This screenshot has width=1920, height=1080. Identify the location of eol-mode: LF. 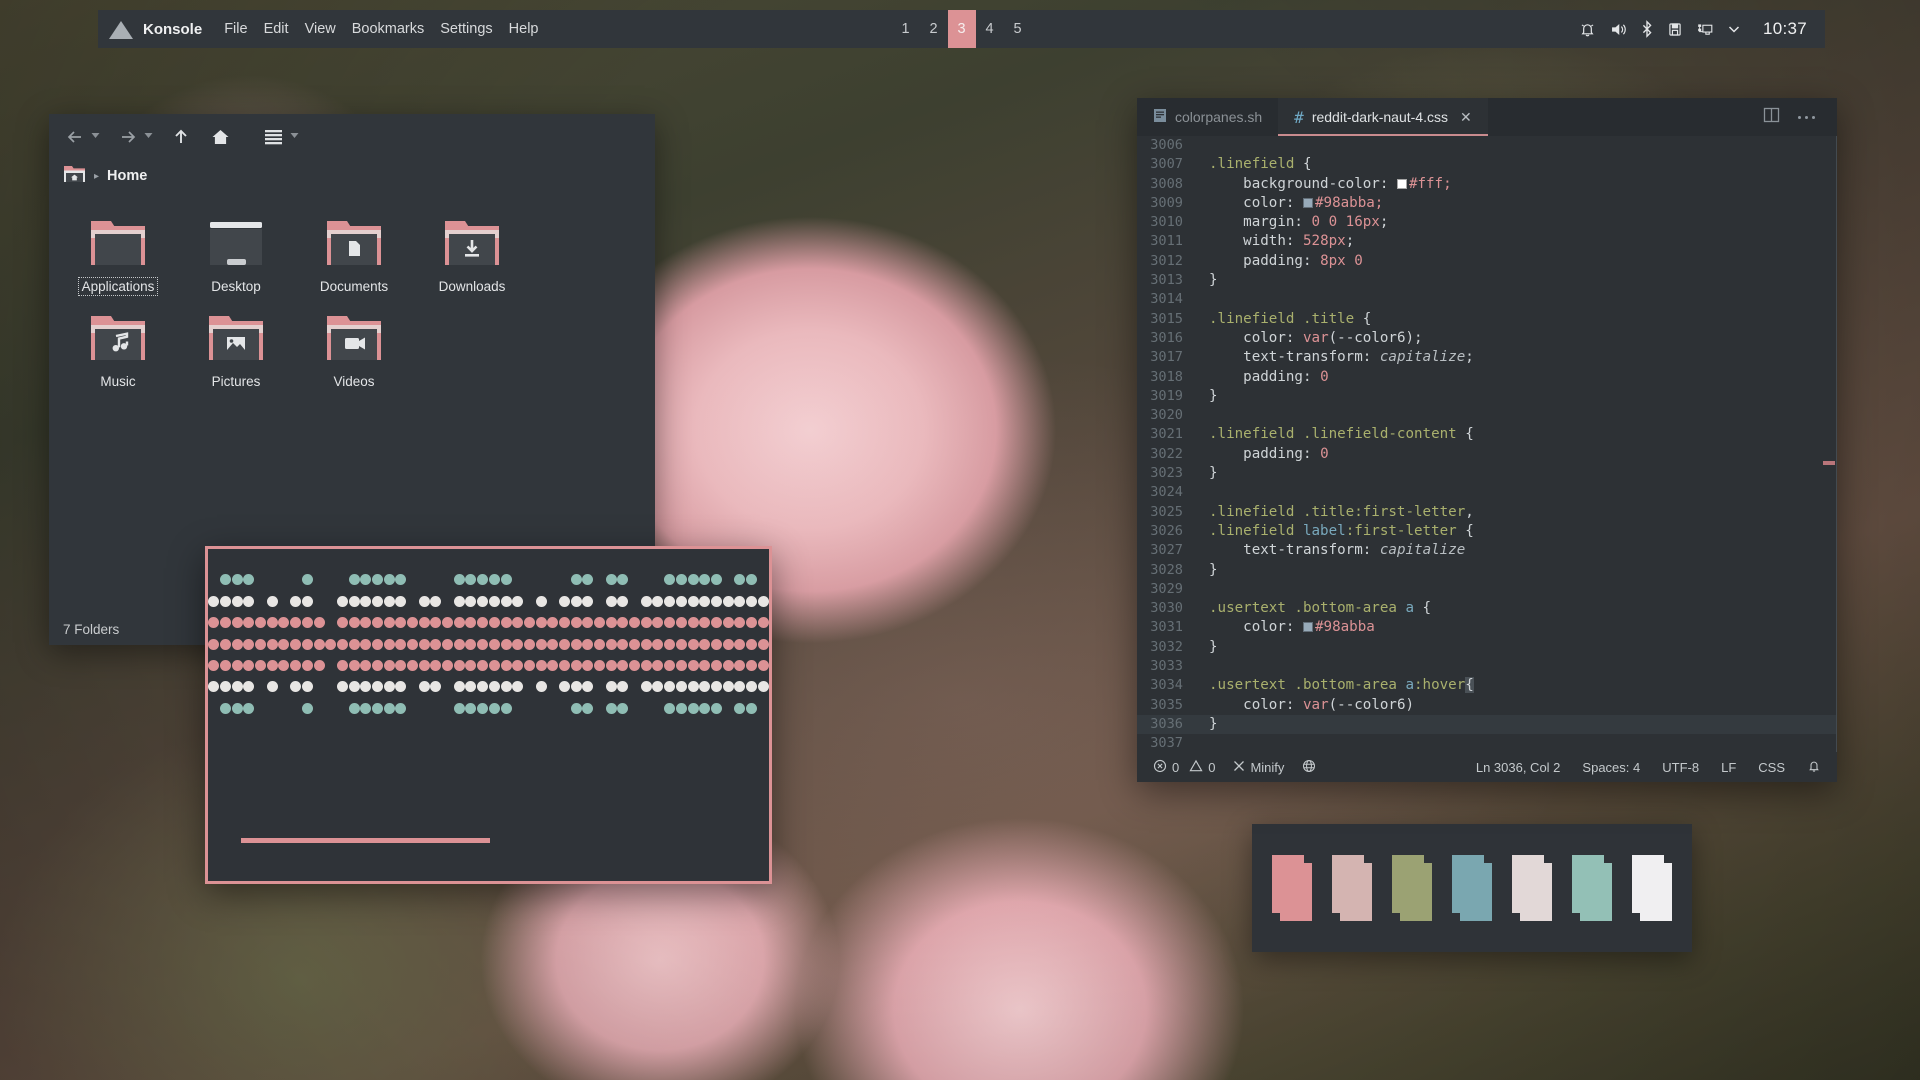
(1728, 767).